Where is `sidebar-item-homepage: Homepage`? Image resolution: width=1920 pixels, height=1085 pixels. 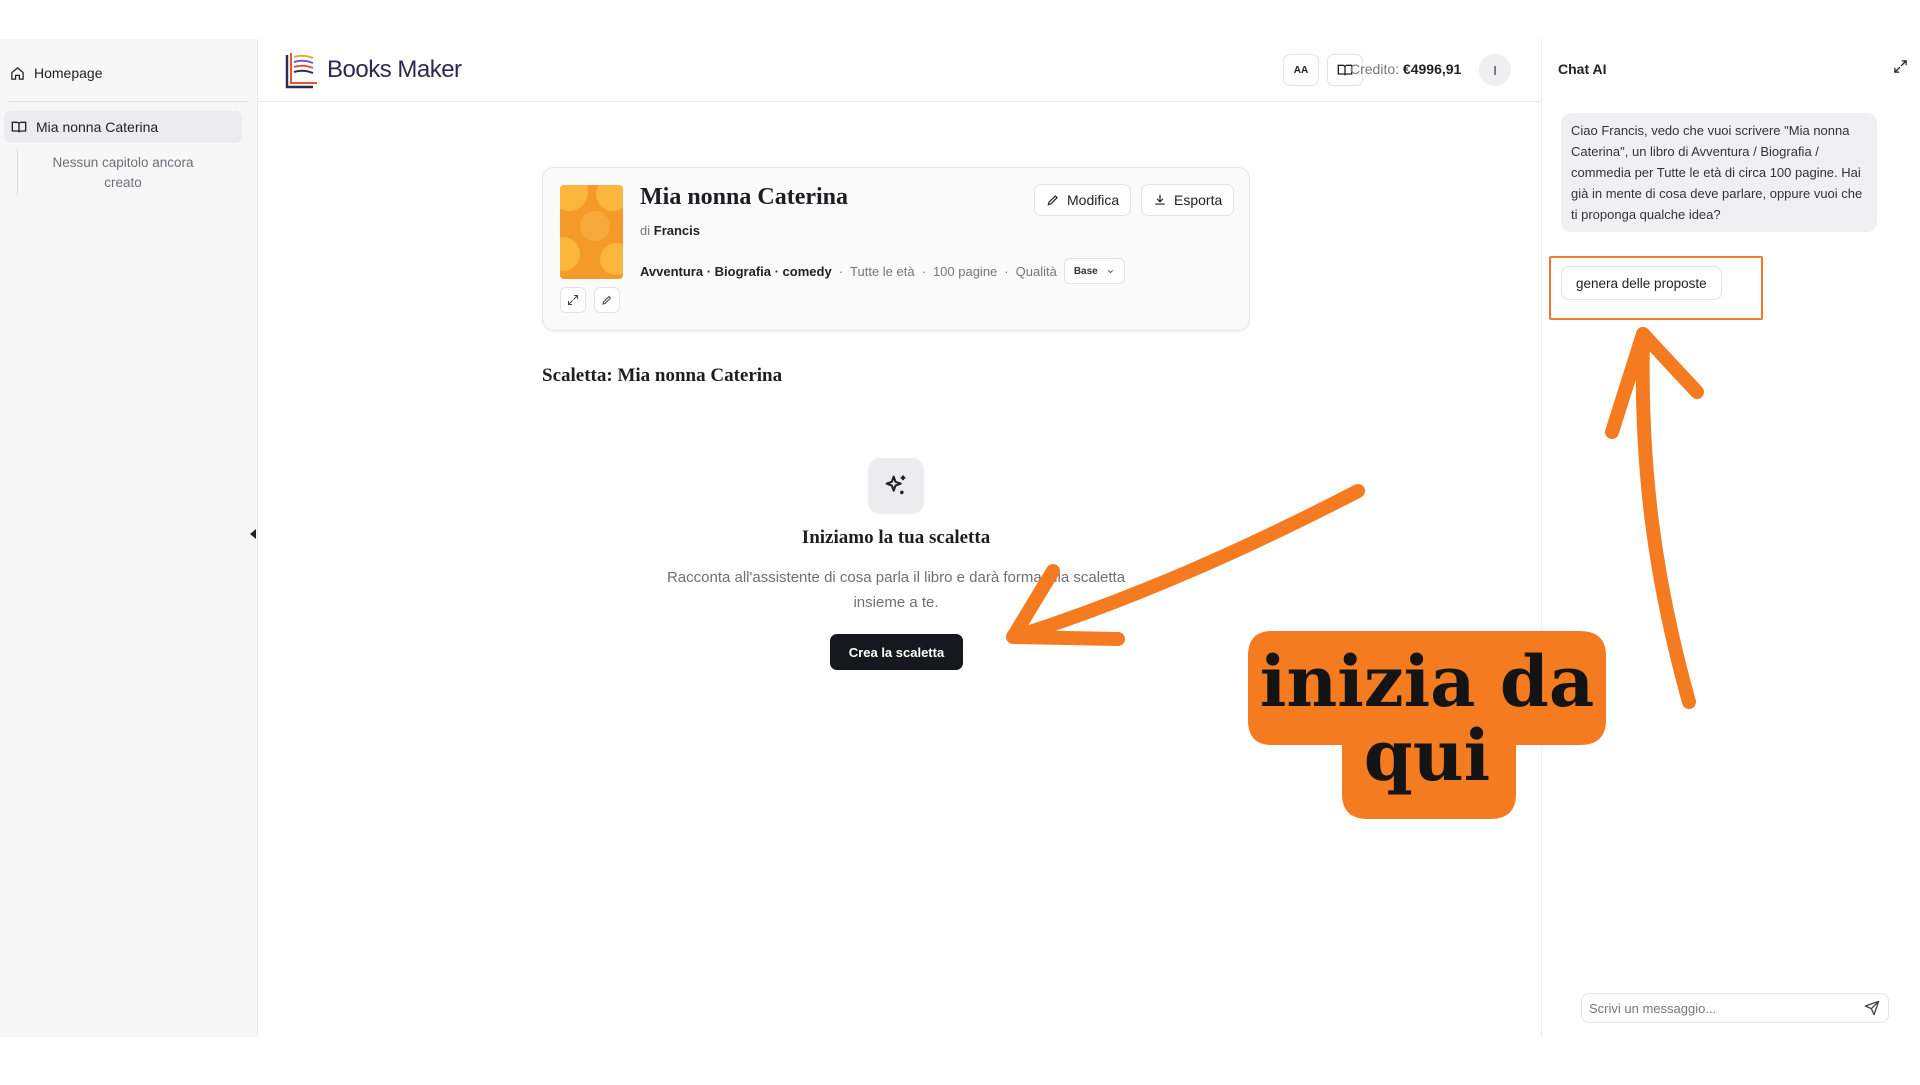
sidebar-item-homepage: Homepage is located at coordinates (56, 73).